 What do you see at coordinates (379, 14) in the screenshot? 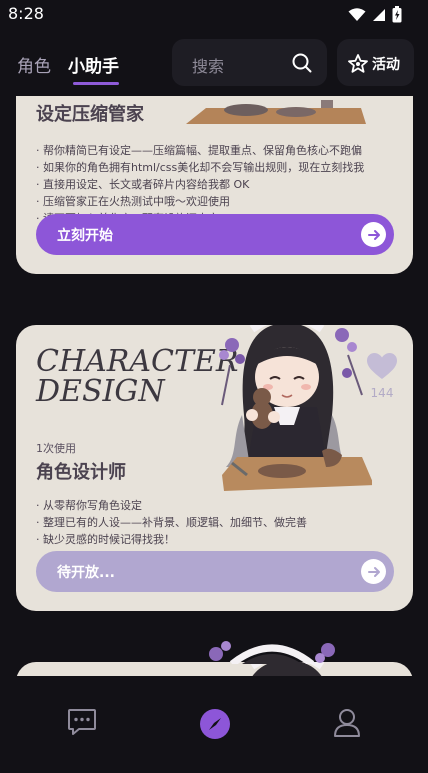
I see `signal-icon` at bounding box center [379, 14].